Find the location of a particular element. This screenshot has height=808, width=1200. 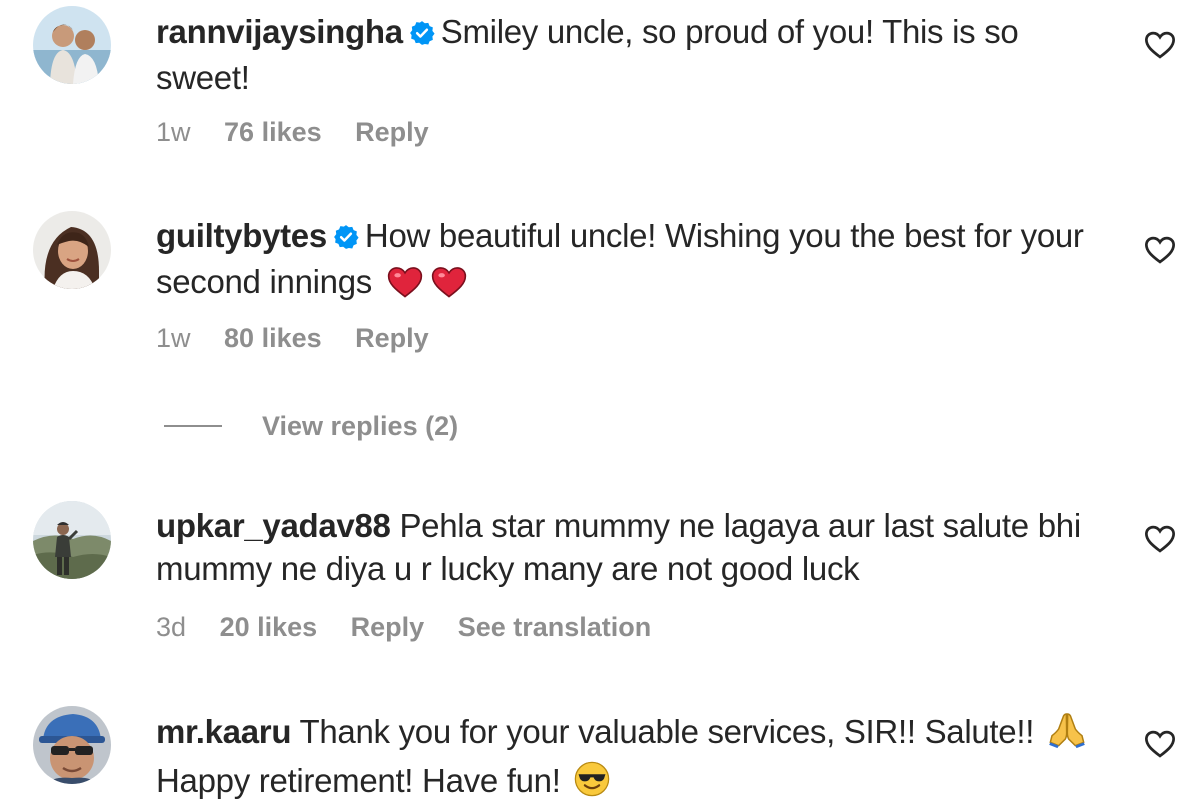

comment-meta: 3d 20 likes Reply See translation is located at coordinates (416, 627).